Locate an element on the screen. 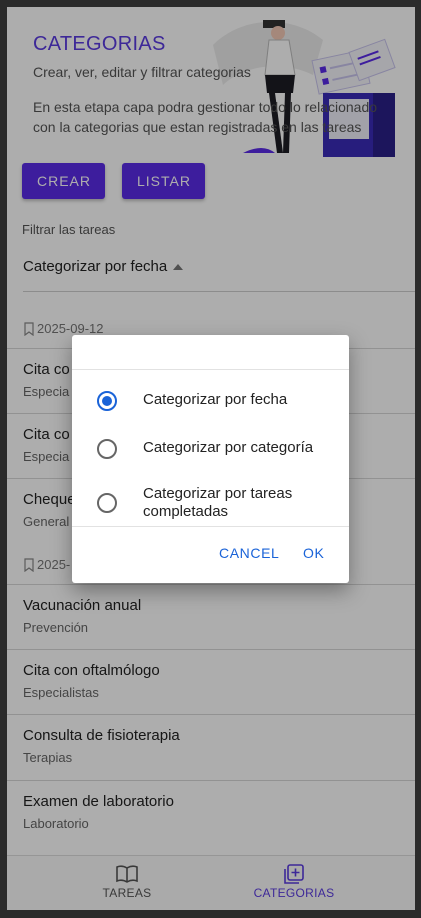  option-by-completed: Categorizar por tareas completadas is located at coordinates (210, 499).